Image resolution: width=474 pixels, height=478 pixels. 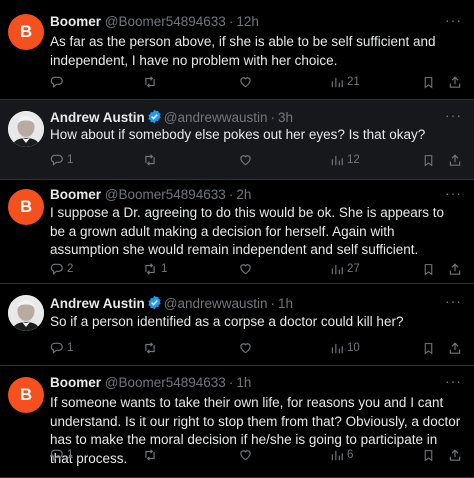 What do you see at coordinates (353, 160) in the screenshot?
I see `views-count: 12` at bounding box center [353, 160].